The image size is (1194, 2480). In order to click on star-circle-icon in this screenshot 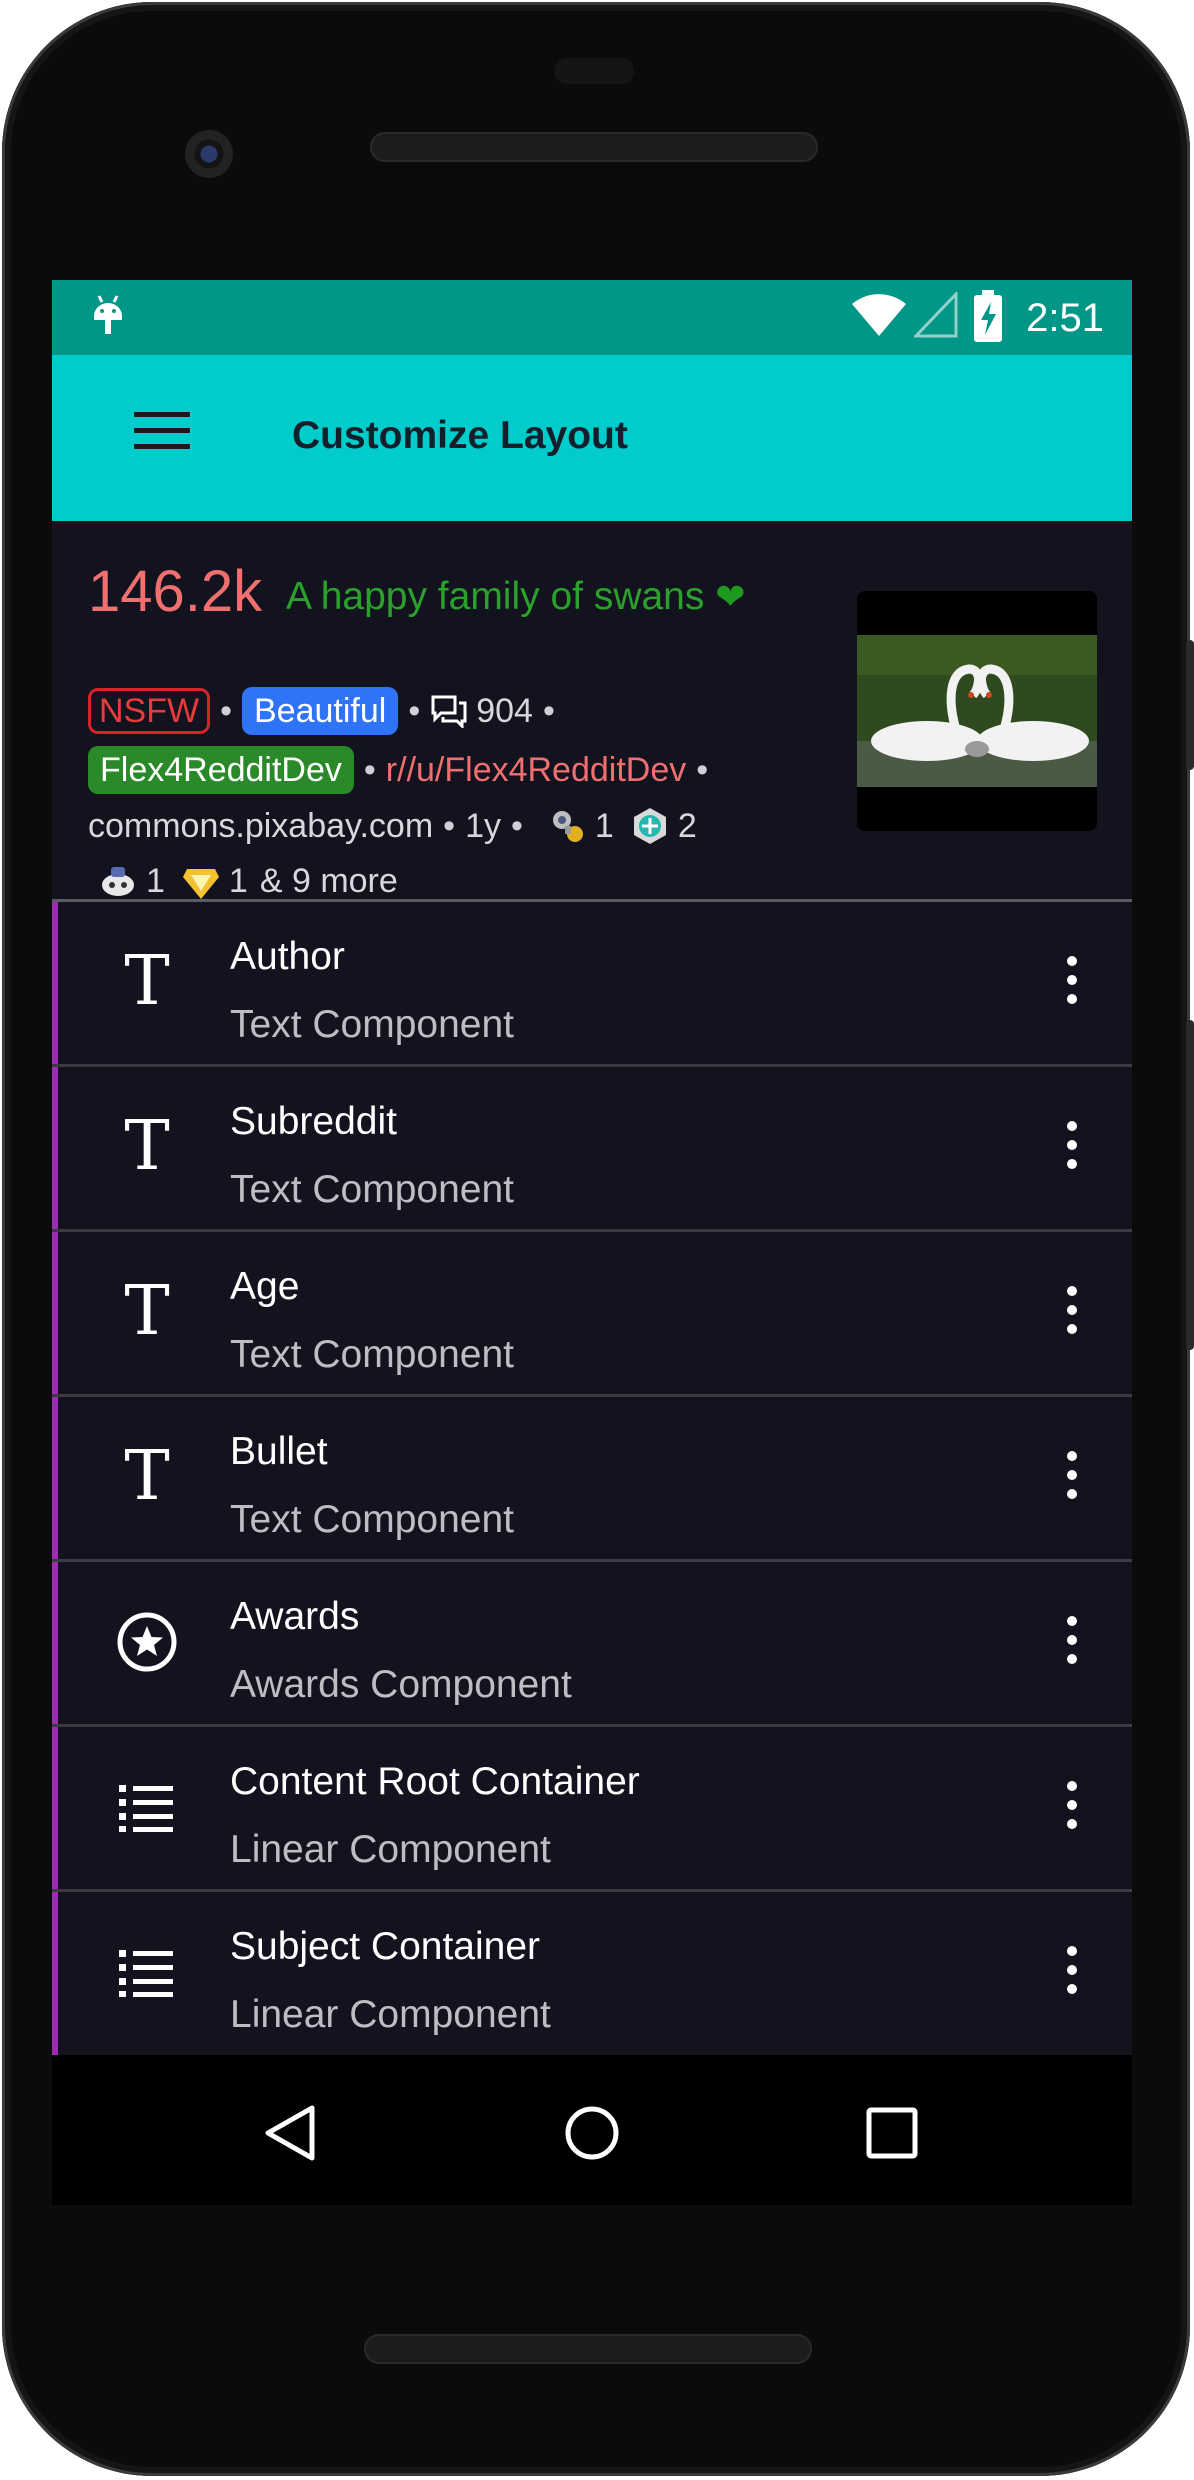, I will do `click(147, 1642)`.